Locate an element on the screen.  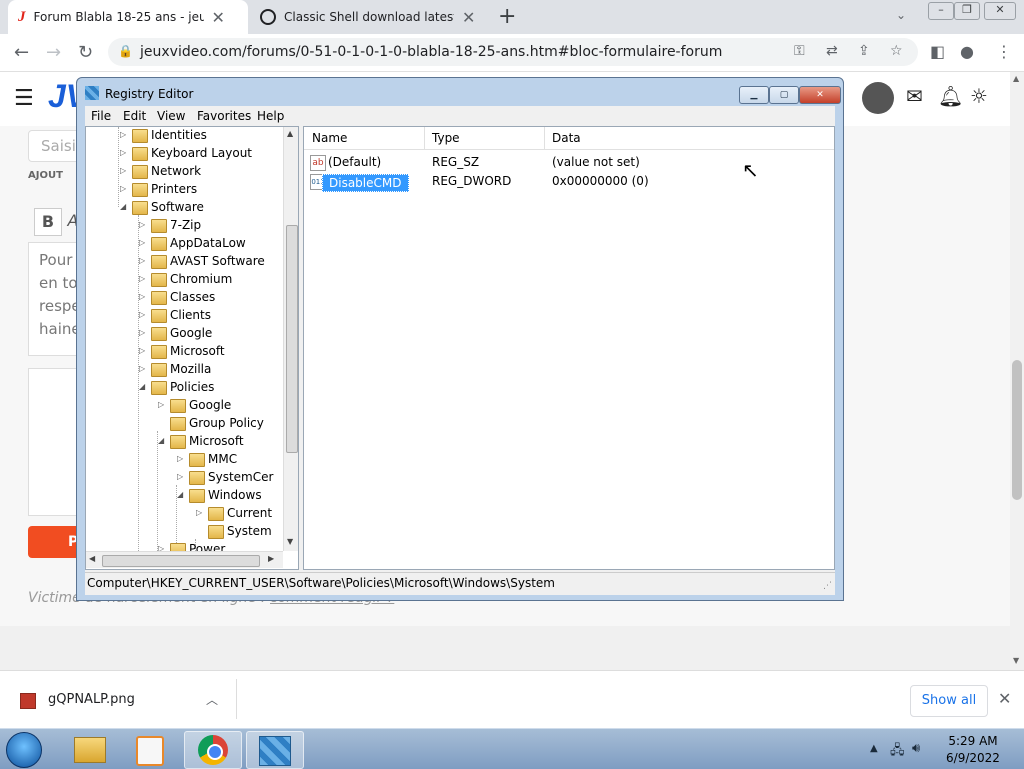
tree-node: ▷ 7-Zip is located at coordinates (192, 226).